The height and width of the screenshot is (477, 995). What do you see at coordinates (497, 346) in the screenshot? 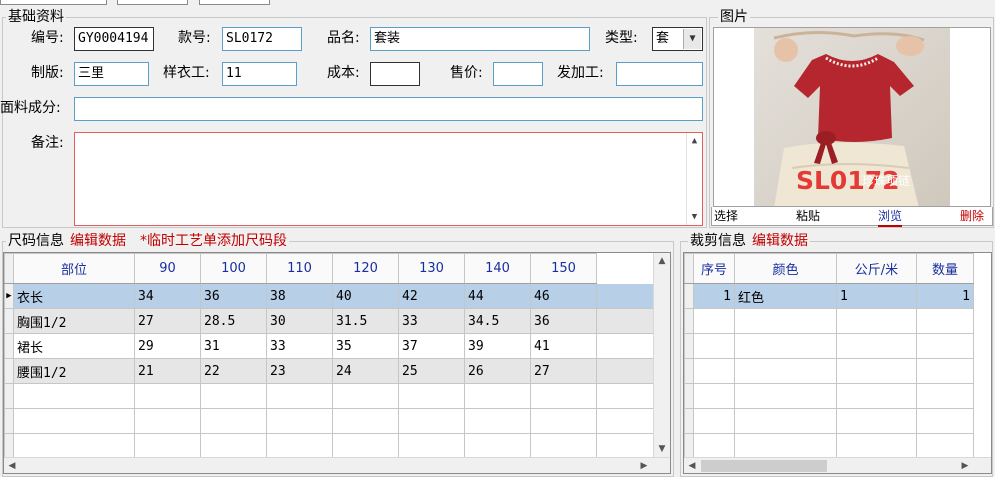
I see `table-cell: 39` at bounding box center [497, 346].